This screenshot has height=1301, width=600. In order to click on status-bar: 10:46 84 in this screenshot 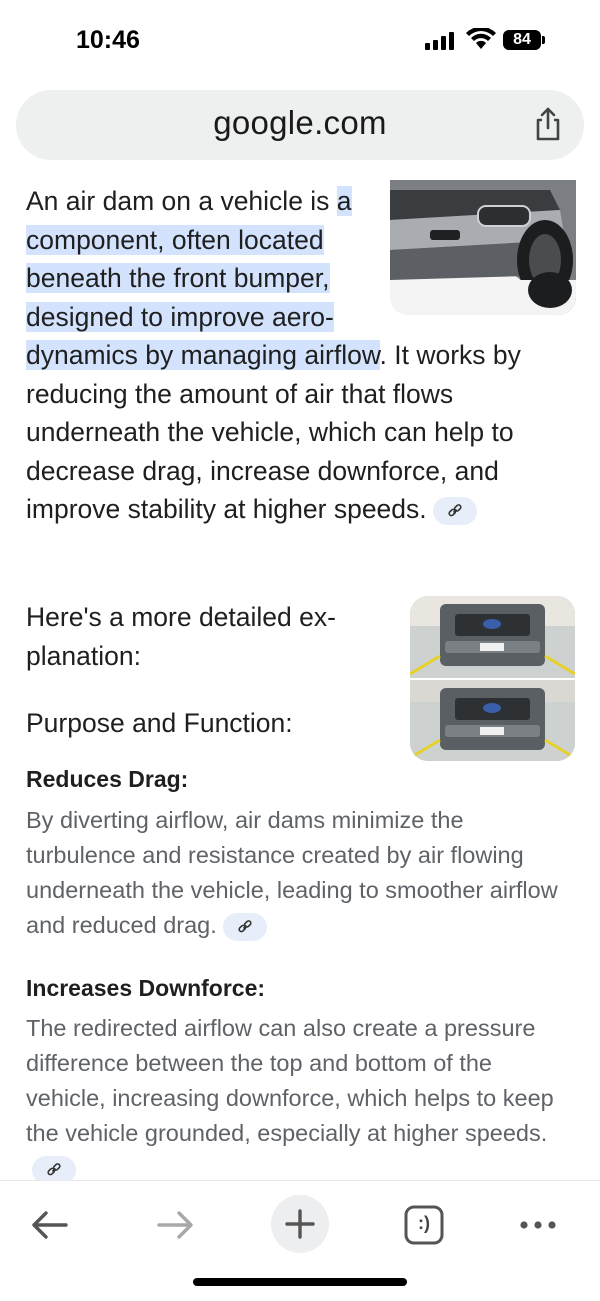, I will do `click(300, 40)`.